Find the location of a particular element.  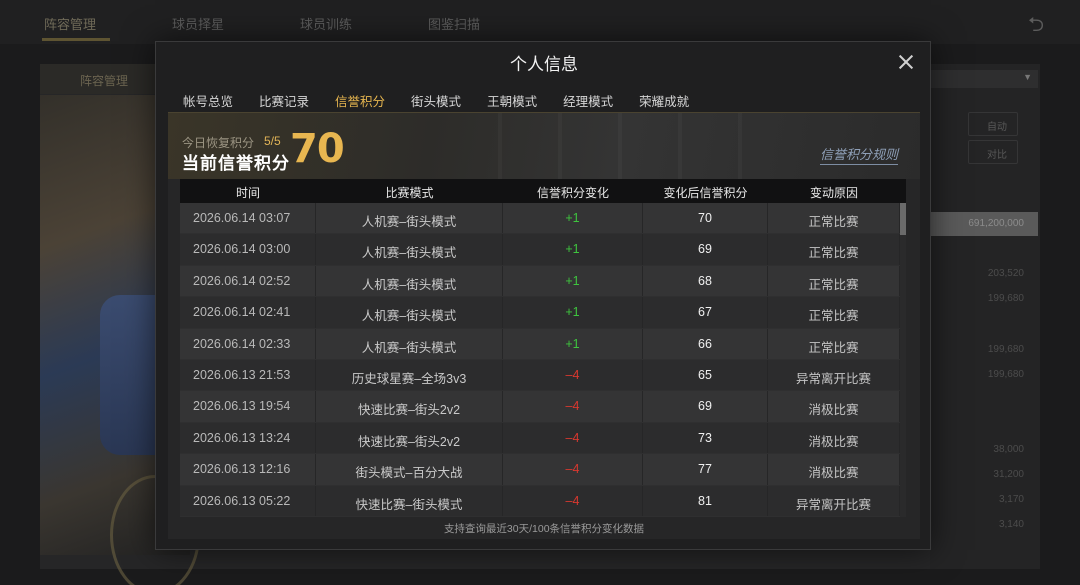

header-reason: 变动原因 is located at coordinates (833, 193).